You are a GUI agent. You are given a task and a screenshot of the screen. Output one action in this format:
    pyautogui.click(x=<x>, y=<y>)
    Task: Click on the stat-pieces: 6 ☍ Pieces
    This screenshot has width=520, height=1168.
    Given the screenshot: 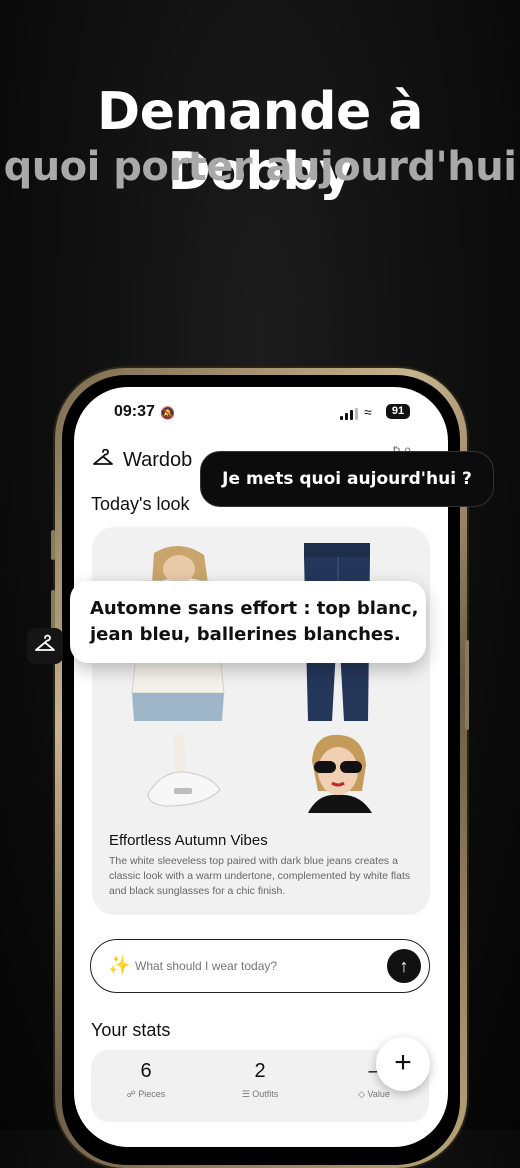 What is the action you would take?
    pyautogui.click(x=146, y=1080)
    